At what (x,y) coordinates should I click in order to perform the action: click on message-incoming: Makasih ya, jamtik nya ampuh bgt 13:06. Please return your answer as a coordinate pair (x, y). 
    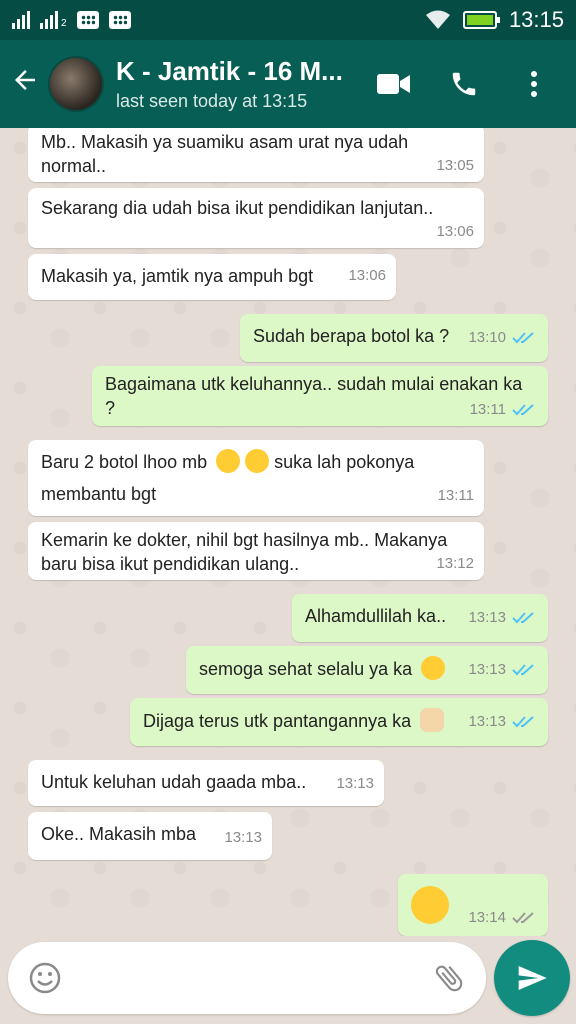
    Looking at the image, I should click on (212, 277).